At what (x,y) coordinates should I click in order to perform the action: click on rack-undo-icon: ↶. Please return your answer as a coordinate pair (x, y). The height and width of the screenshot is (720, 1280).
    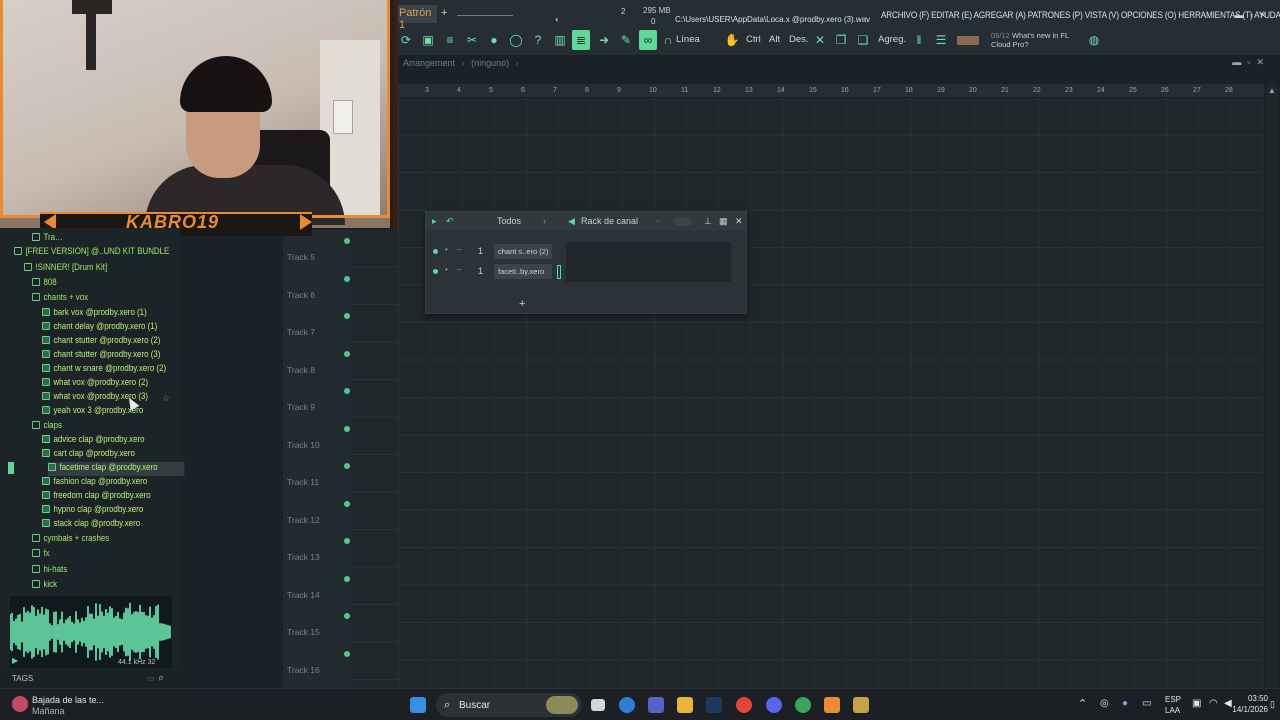
    Looking at the image, I should click on (450, 221).